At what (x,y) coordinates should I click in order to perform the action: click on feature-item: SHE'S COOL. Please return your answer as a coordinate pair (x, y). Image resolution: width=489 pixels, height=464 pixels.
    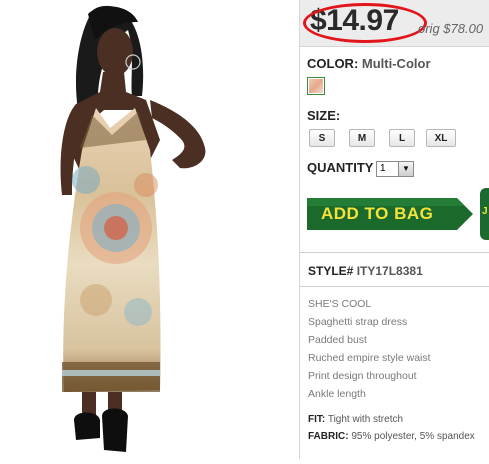
    Looking at the image, I should click on (340, 304).